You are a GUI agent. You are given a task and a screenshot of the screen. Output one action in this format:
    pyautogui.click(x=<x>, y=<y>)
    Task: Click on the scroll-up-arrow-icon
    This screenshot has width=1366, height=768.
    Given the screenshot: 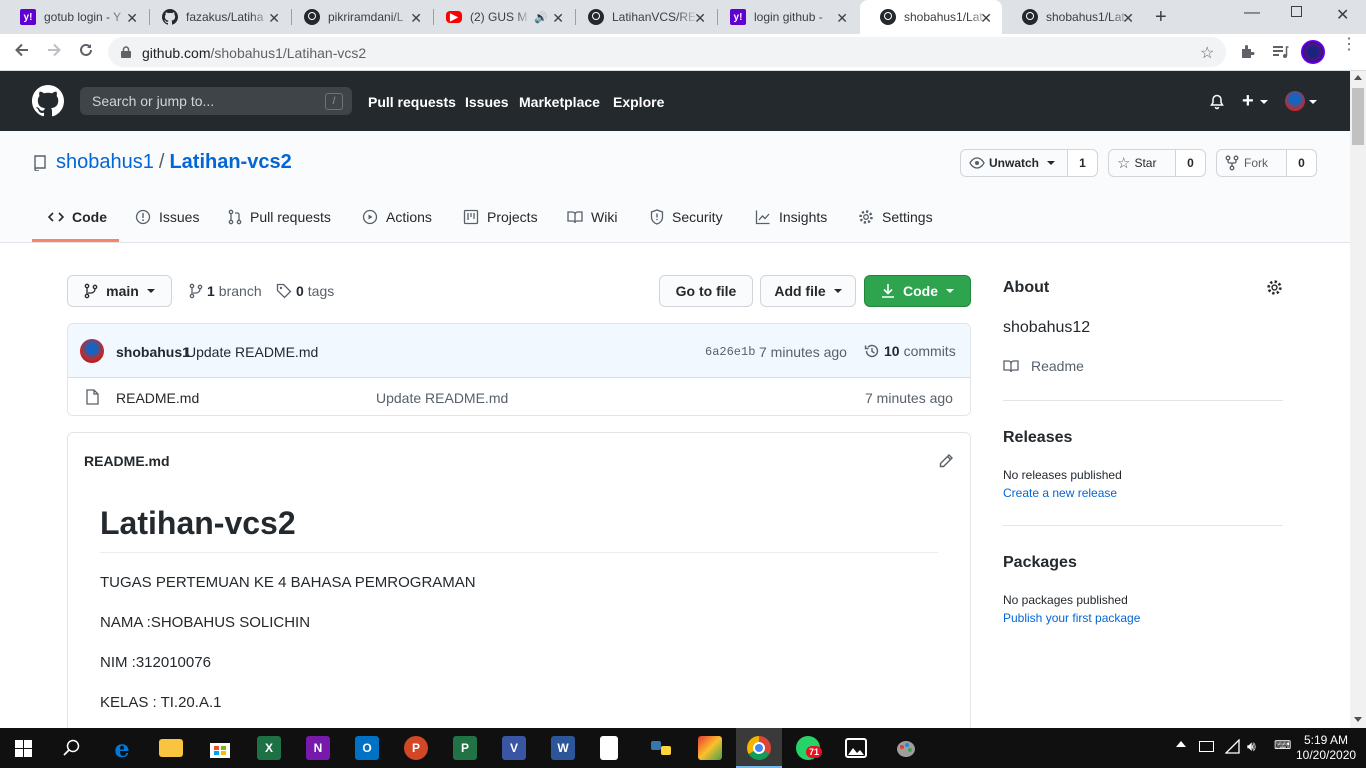 What is the action you would take?
    pyautogui.click(x=1358, y=77)
    